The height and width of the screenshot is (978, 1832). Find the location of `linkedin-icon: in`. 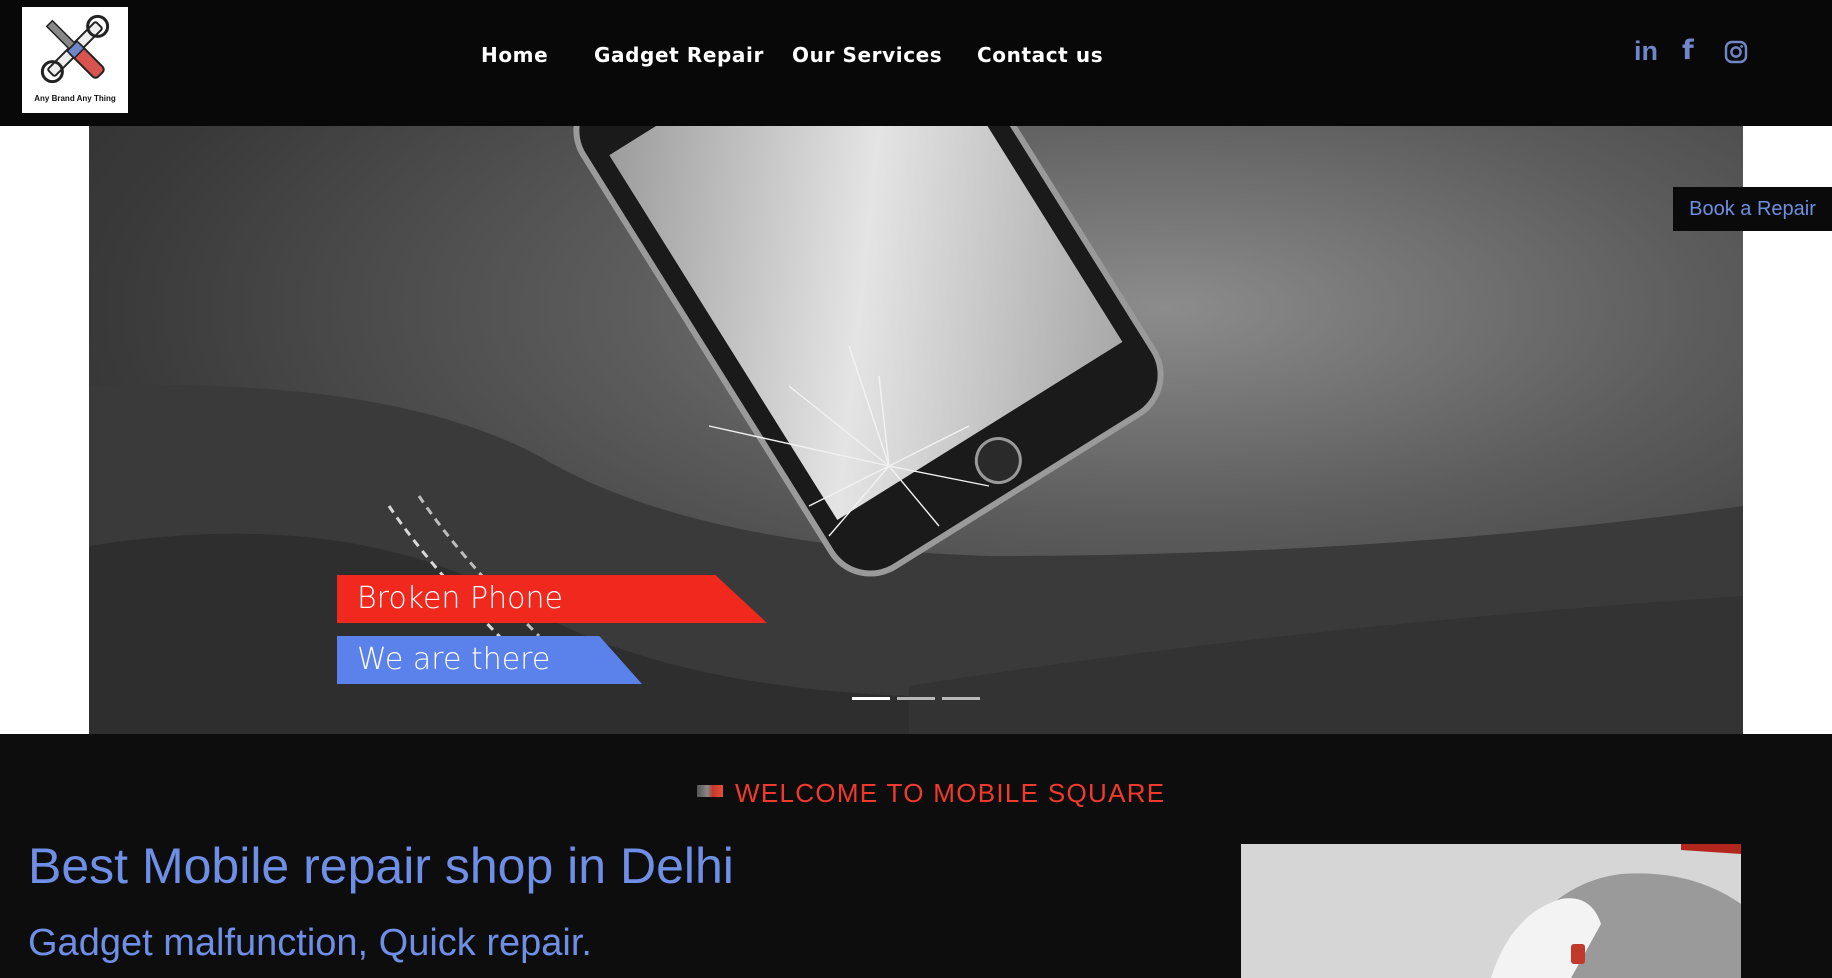

linkedin-icon: in is located at coordinates (1646, 51).